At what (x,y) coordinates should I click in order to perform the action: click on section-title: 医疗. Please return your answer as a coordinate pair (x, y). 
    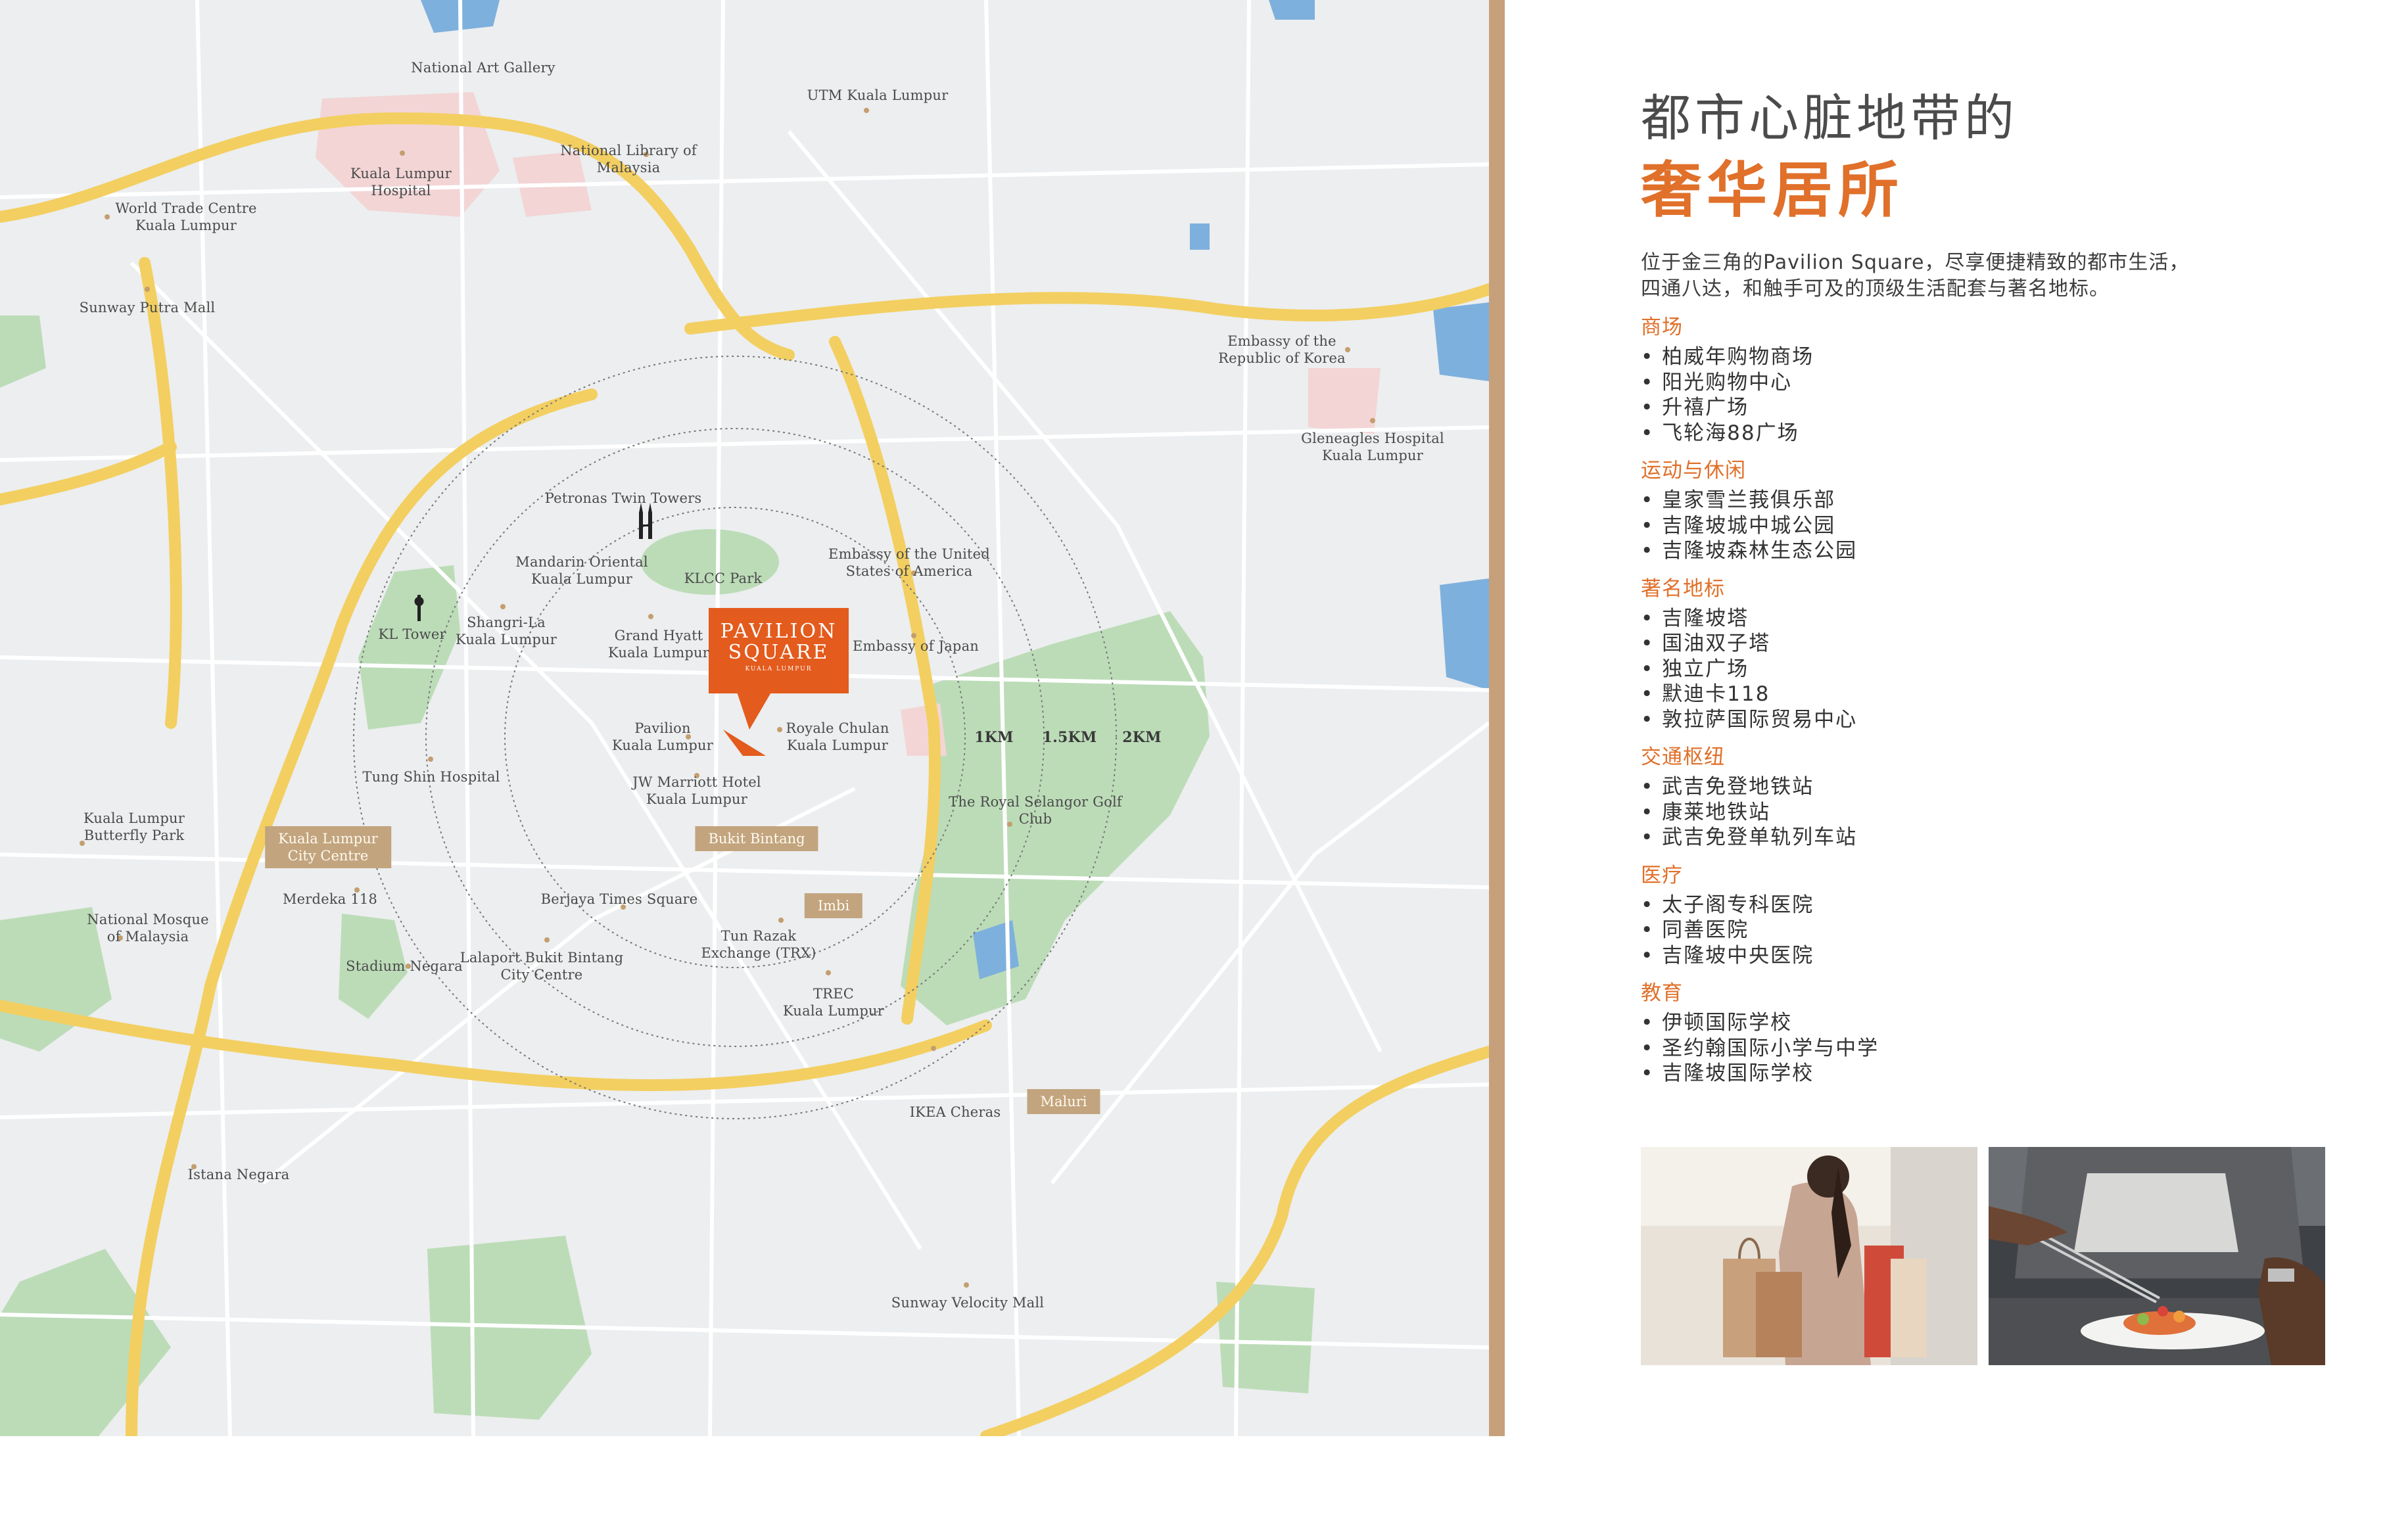
    Looking at the image, I should click on (1662, 875).